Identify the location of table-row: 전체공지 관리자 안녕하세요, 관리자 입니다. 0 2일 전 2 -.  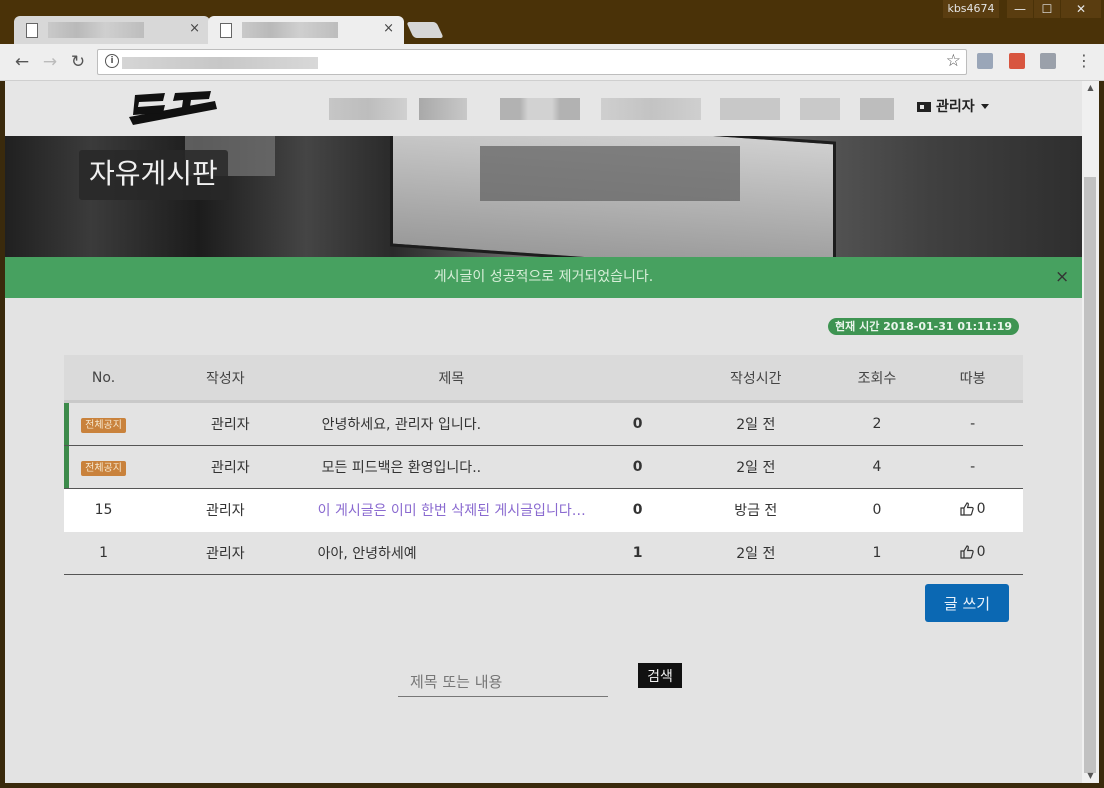
(543, 423).